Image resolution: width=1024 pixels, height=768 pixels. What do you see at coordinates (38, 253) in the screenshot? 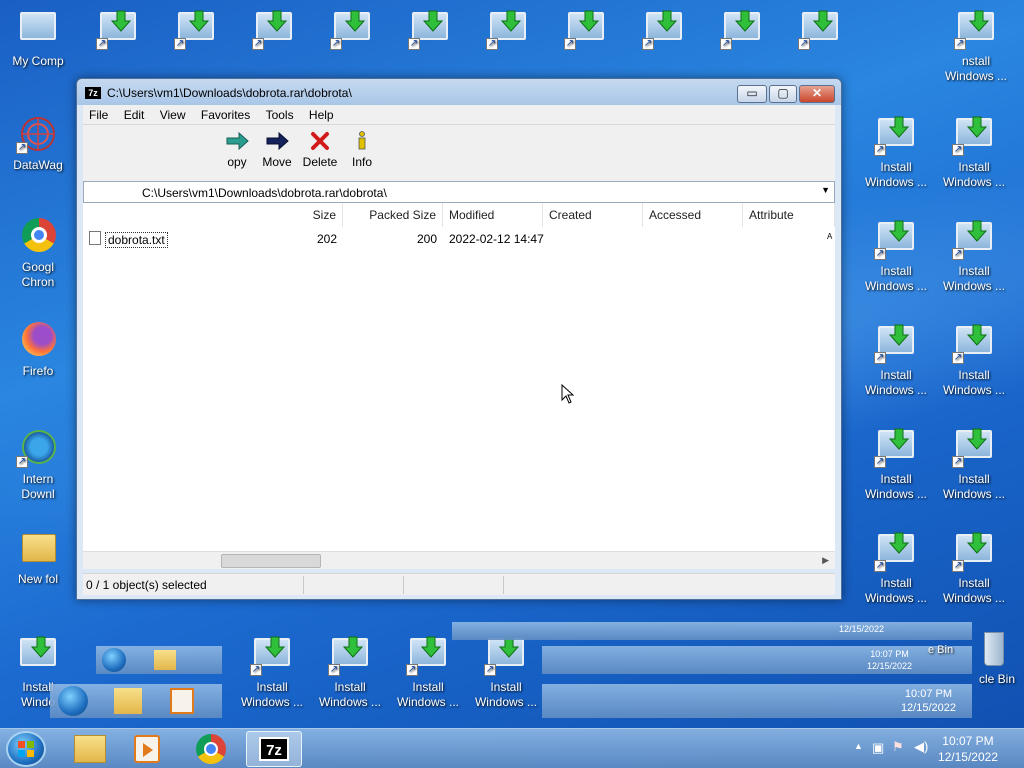
I see `chrome-shortcut: Googl Chron` at bounding box center [38, 253].